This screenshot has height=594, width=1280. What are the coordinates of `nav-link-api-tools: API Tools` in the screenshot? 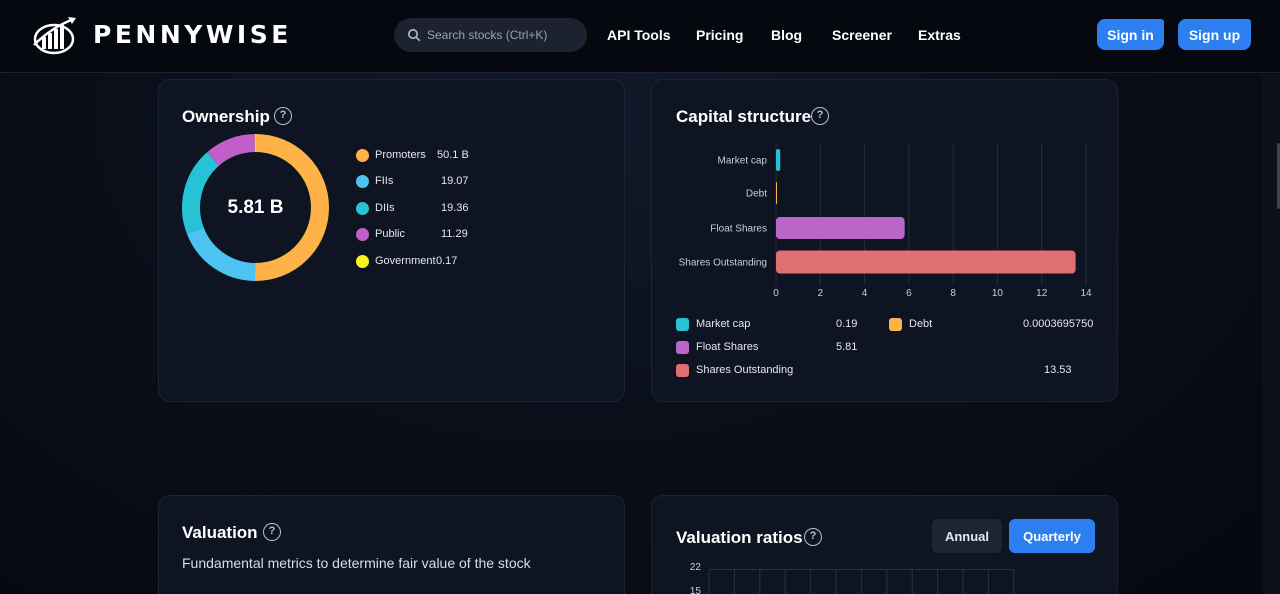 It's located at (639, 35).